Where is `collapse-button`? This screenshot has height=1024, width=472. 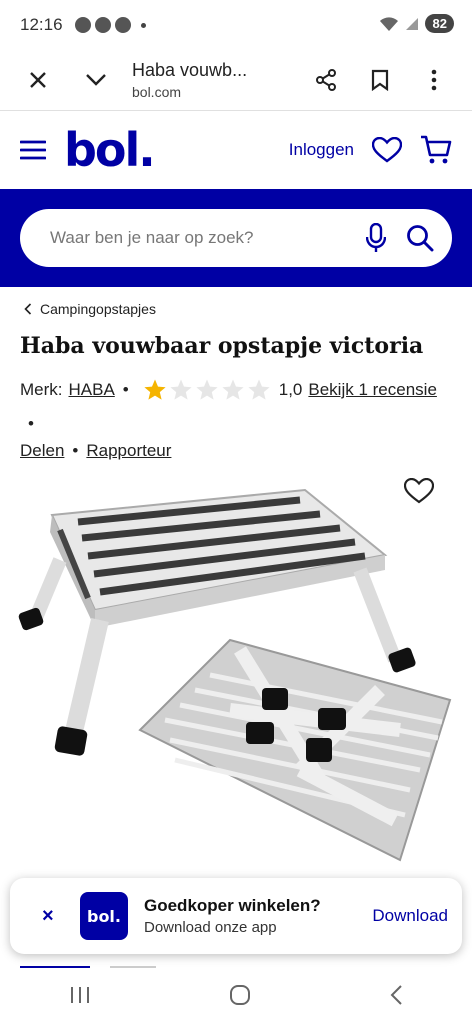 collapse-button is located at coordinates (96, 80).